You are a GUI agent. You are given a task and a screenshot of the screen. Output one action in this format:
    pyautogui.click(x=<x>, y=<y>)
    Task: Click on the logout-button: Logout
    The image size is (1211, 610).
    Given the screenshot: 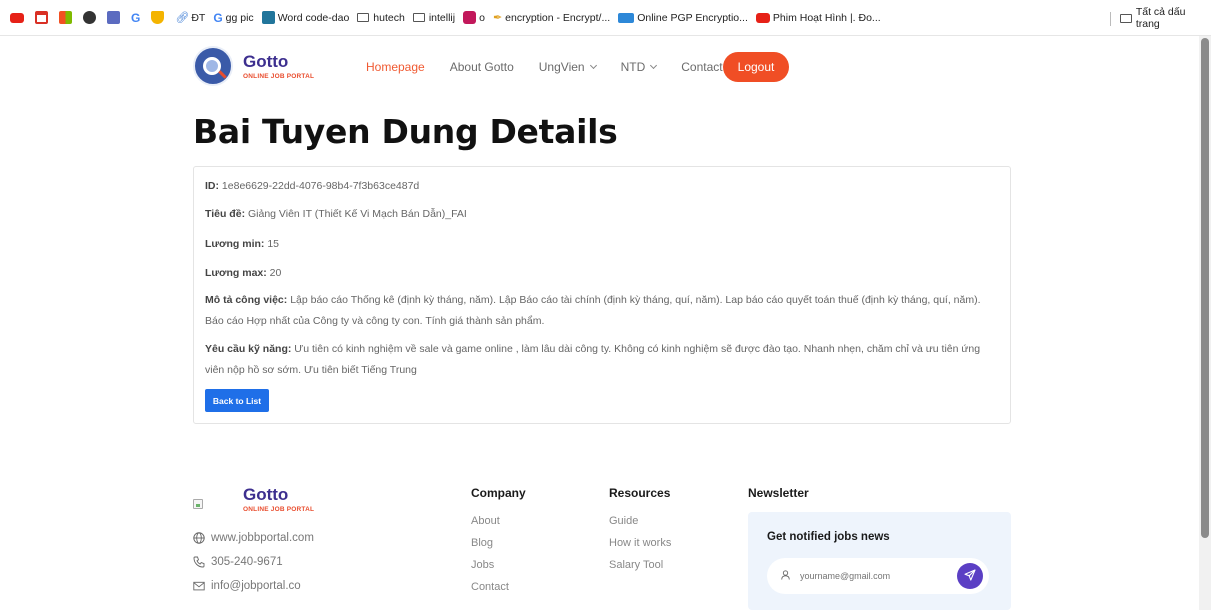 What is the action you would take?
    pyautogui.click(x=756, y=67)
    